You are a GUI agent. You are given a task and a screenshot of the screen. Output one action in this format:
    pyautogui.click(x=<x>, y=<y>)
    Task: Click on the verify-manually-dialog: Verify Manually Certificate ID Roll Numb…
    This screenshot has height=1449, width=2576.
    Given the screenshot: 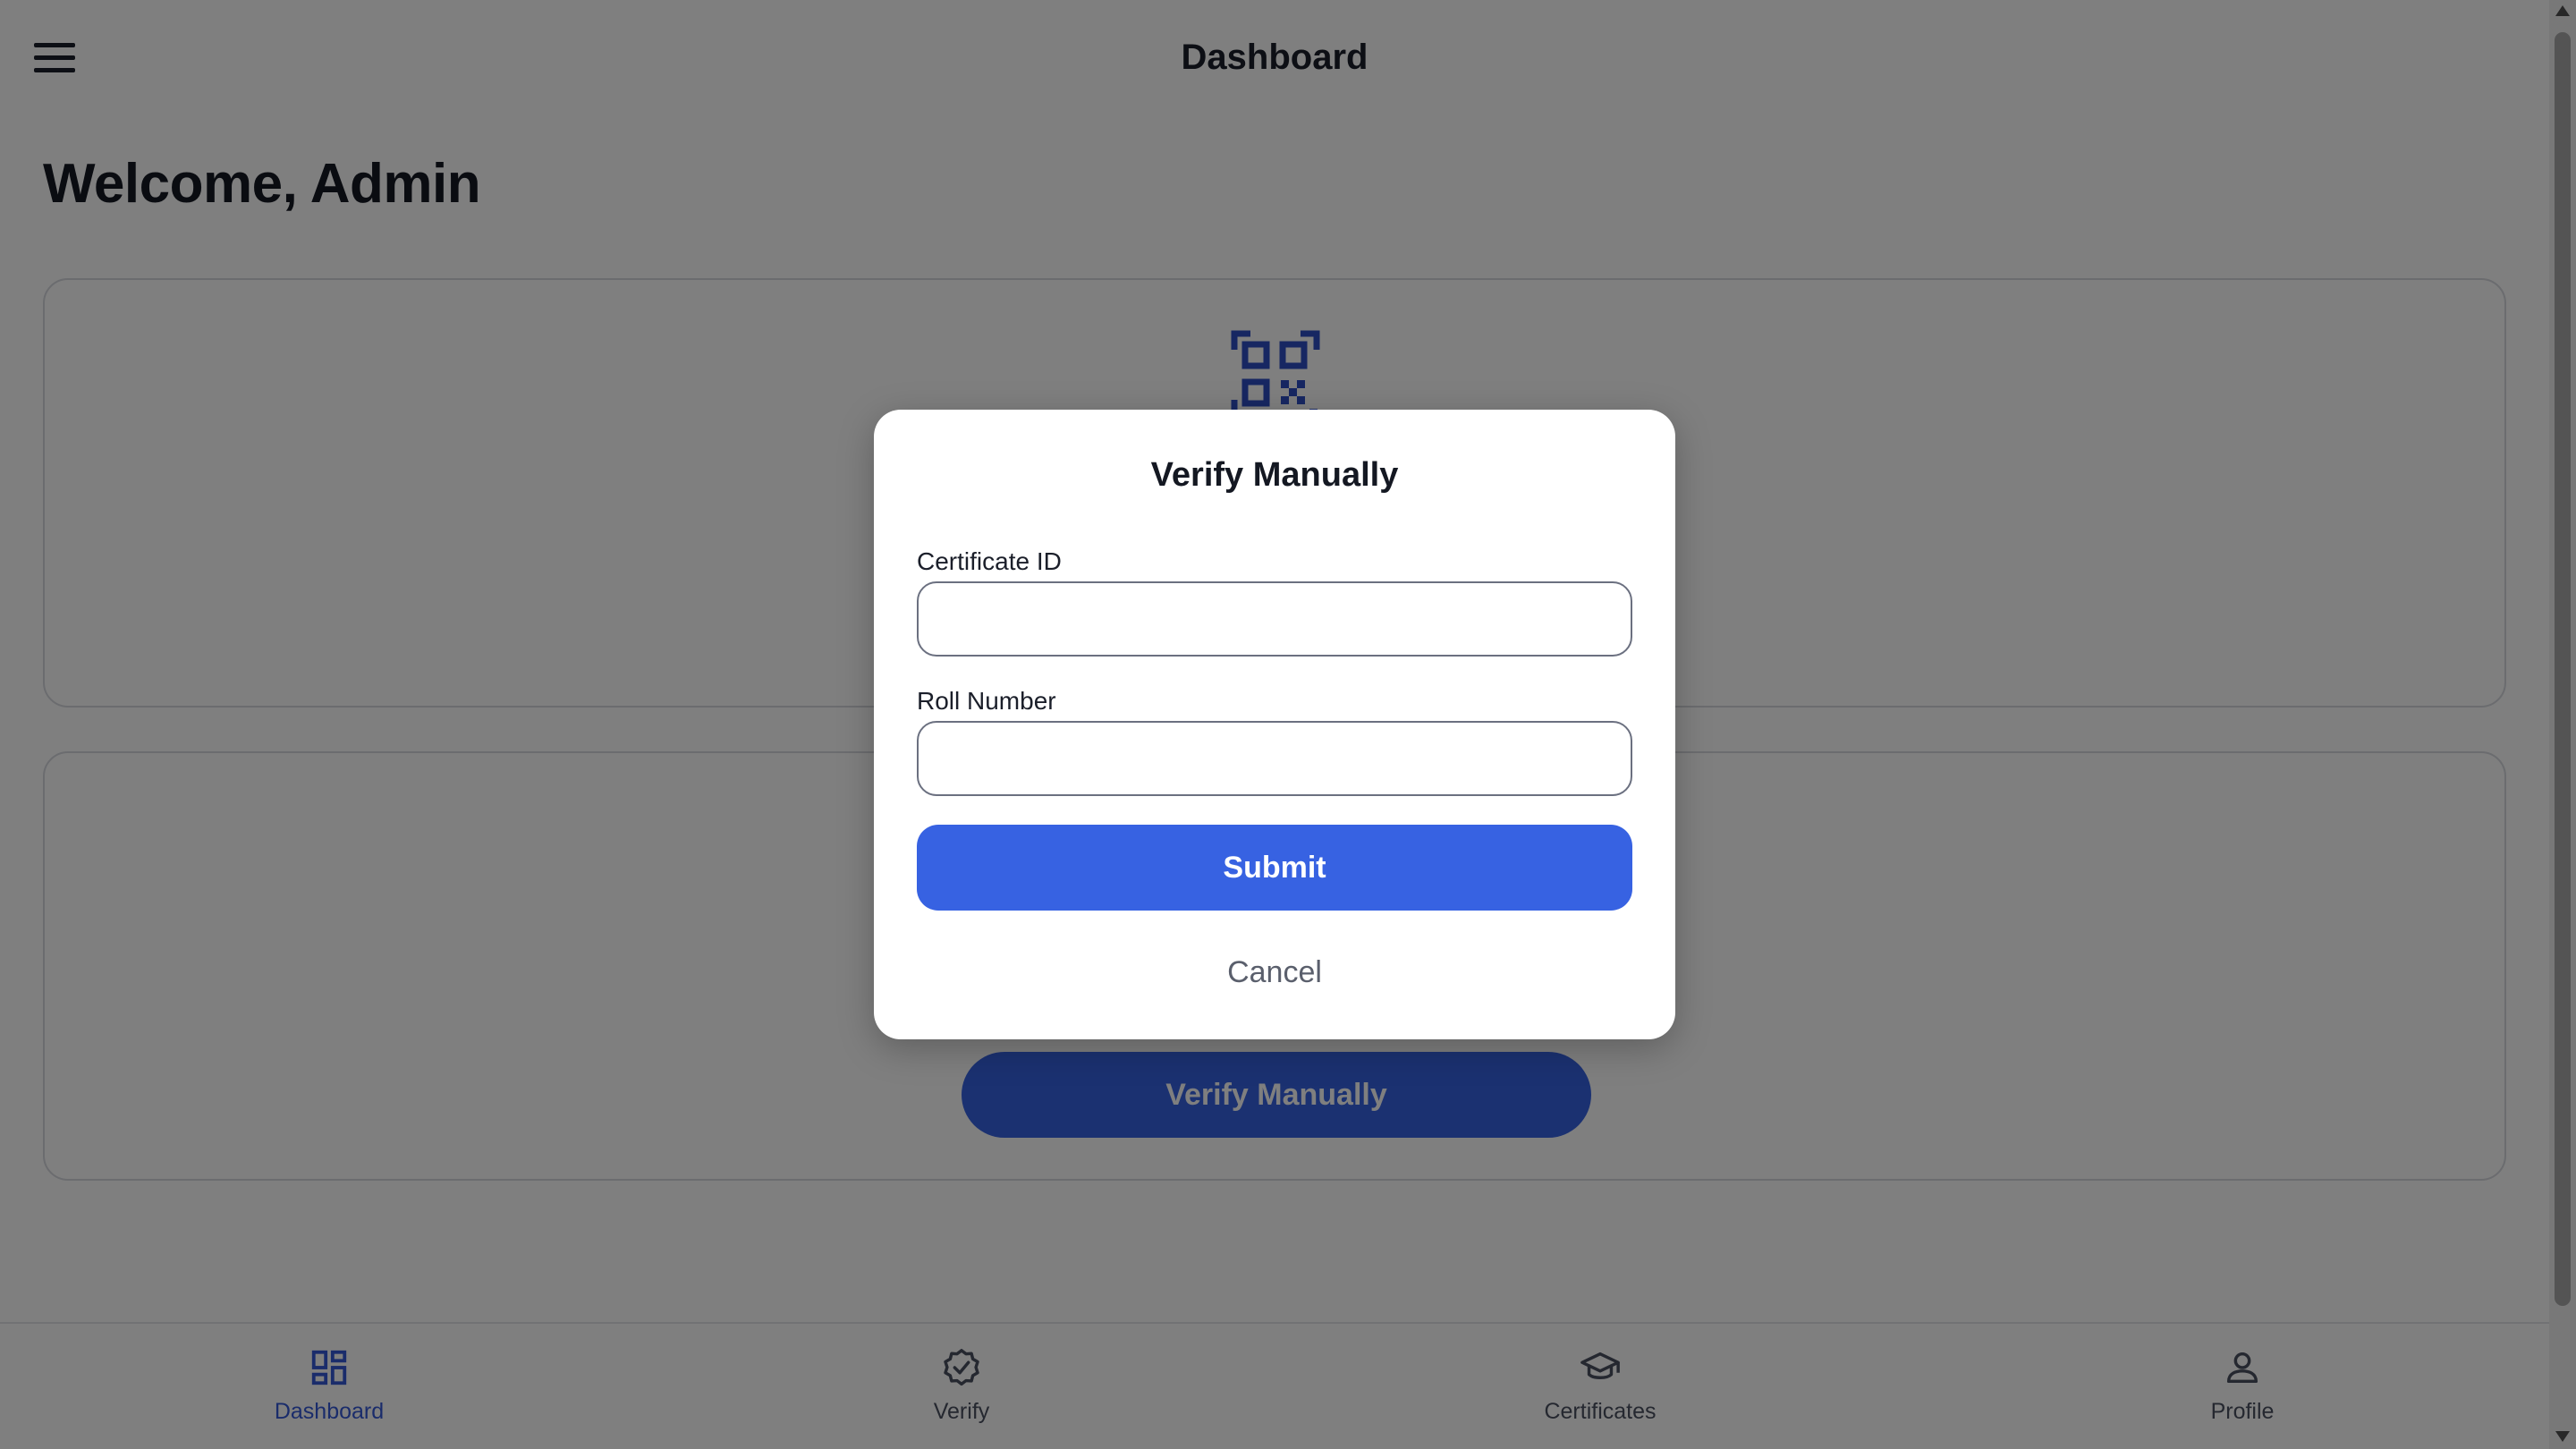 What is the action you would take?
    pyautogui.click(x=1274, y=724)
    